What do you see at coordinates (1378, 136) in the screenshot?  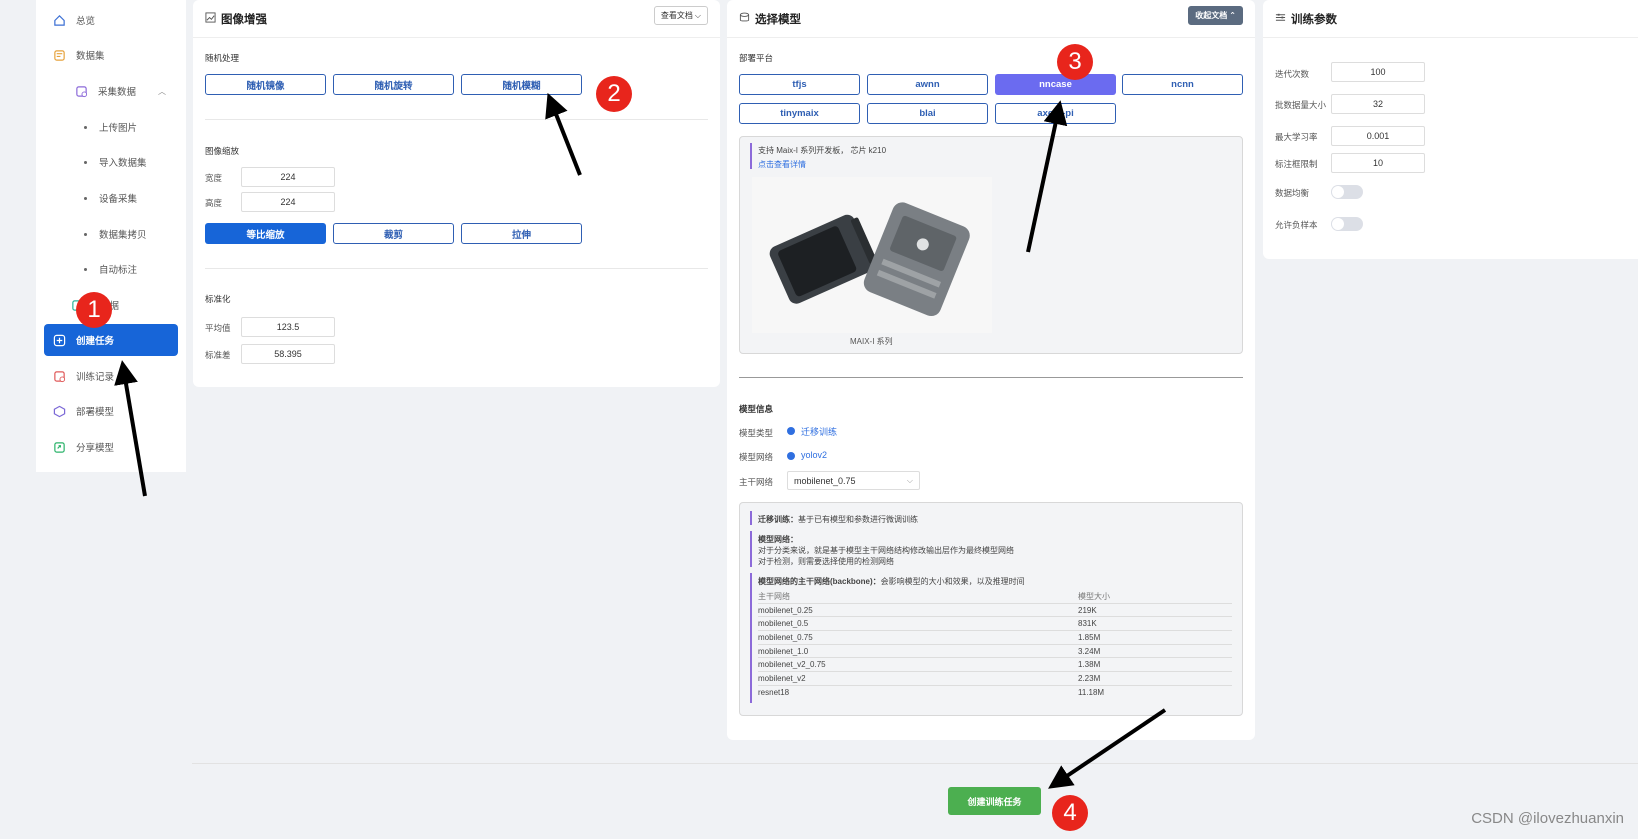 I see `lr-input: 0.001` at bounding box center [1378, 136].